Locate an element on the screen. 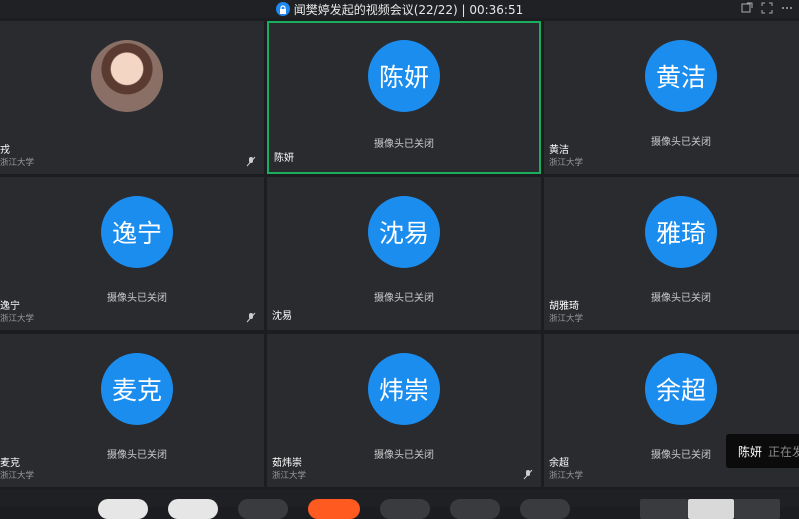 The width and height of the screenshot is (799, 519). more-icon is located at coordinates (787, 8).